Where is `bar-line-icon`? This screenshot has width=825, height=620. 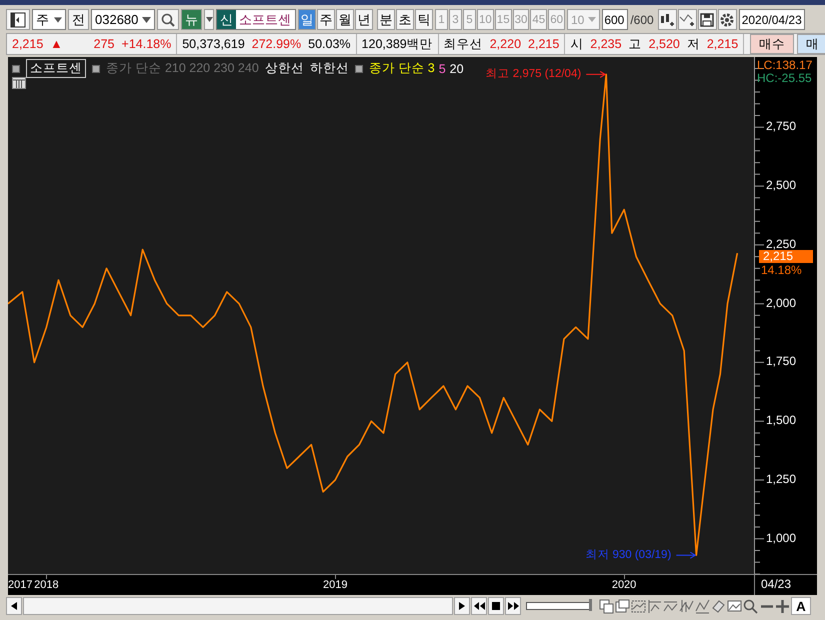 bar-line-icon is located at coordinates (686, 606).